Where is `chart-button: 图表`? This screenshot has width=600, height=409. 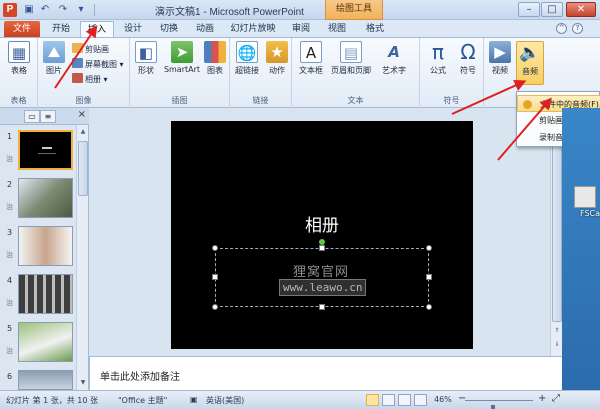 chart-button: 图表 is located at coordinates (215, 58).